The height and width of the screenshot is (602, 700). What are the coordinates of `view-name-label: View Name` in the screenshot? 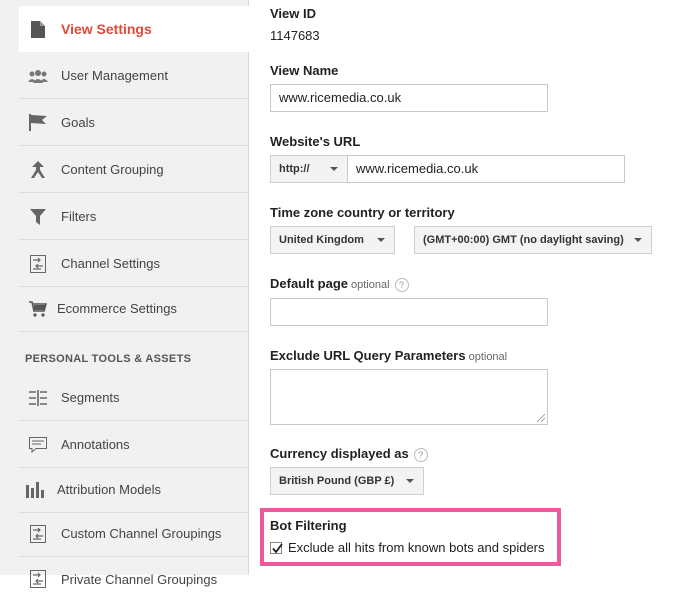 It's located at (304, 70).